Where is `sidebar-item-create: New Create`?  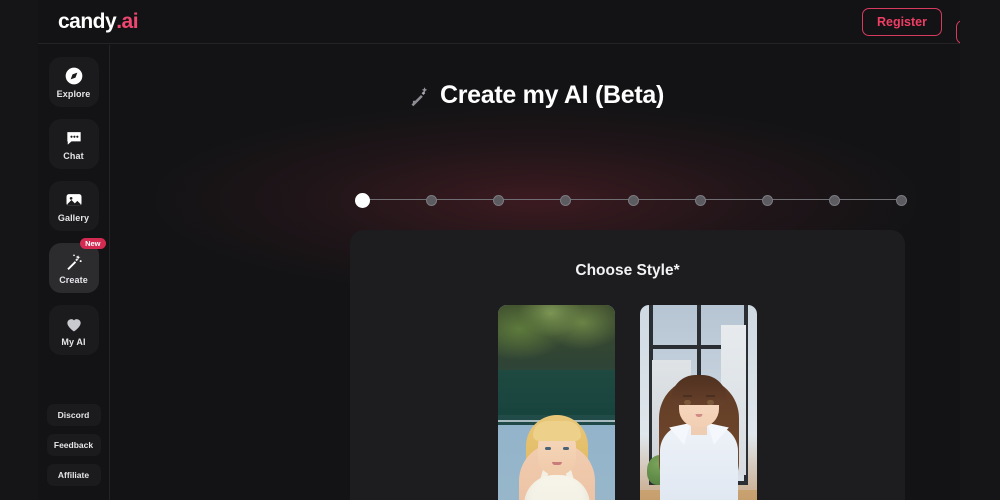
sidebar-item-create: New Create is located at coordinates (77, 265).